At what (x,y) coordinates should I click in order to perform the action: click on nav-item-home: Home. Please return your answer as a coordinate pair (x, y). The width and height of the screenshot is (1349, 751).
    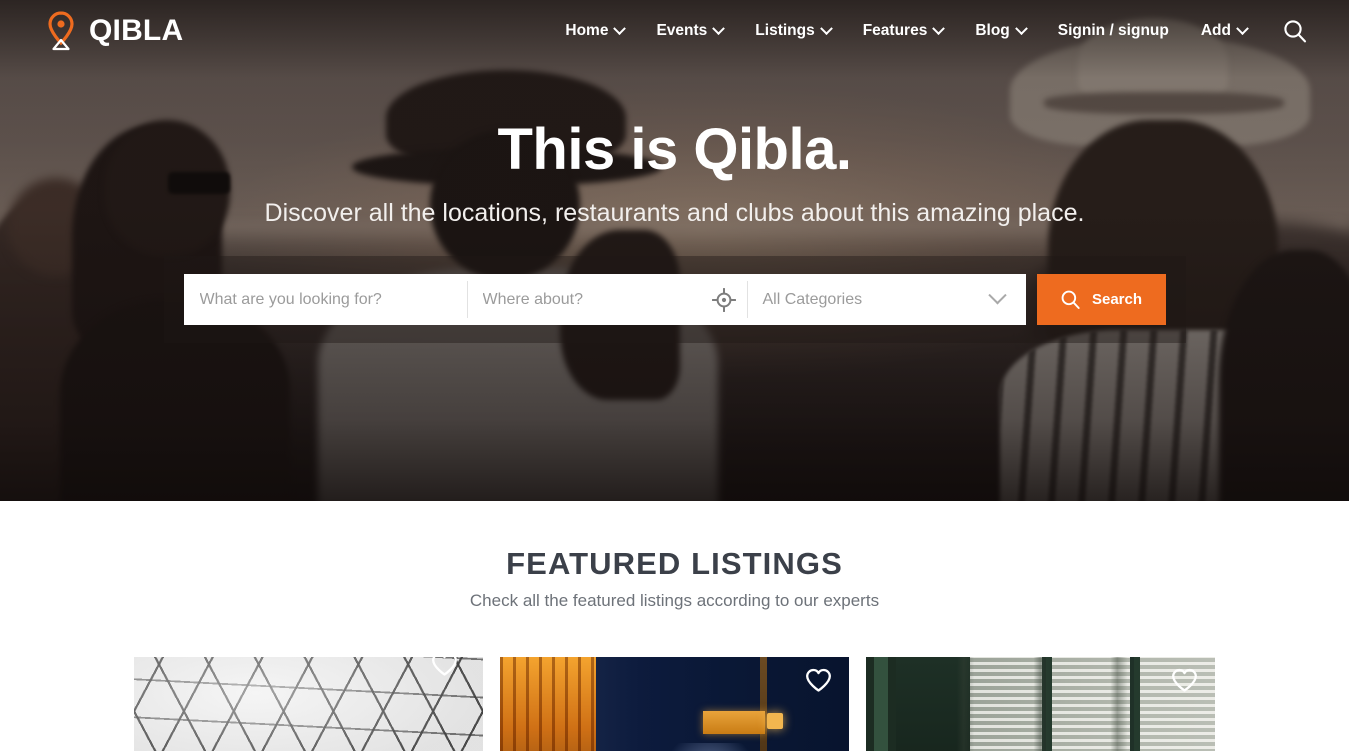
    Looking at the image, I should click on (594, 31).